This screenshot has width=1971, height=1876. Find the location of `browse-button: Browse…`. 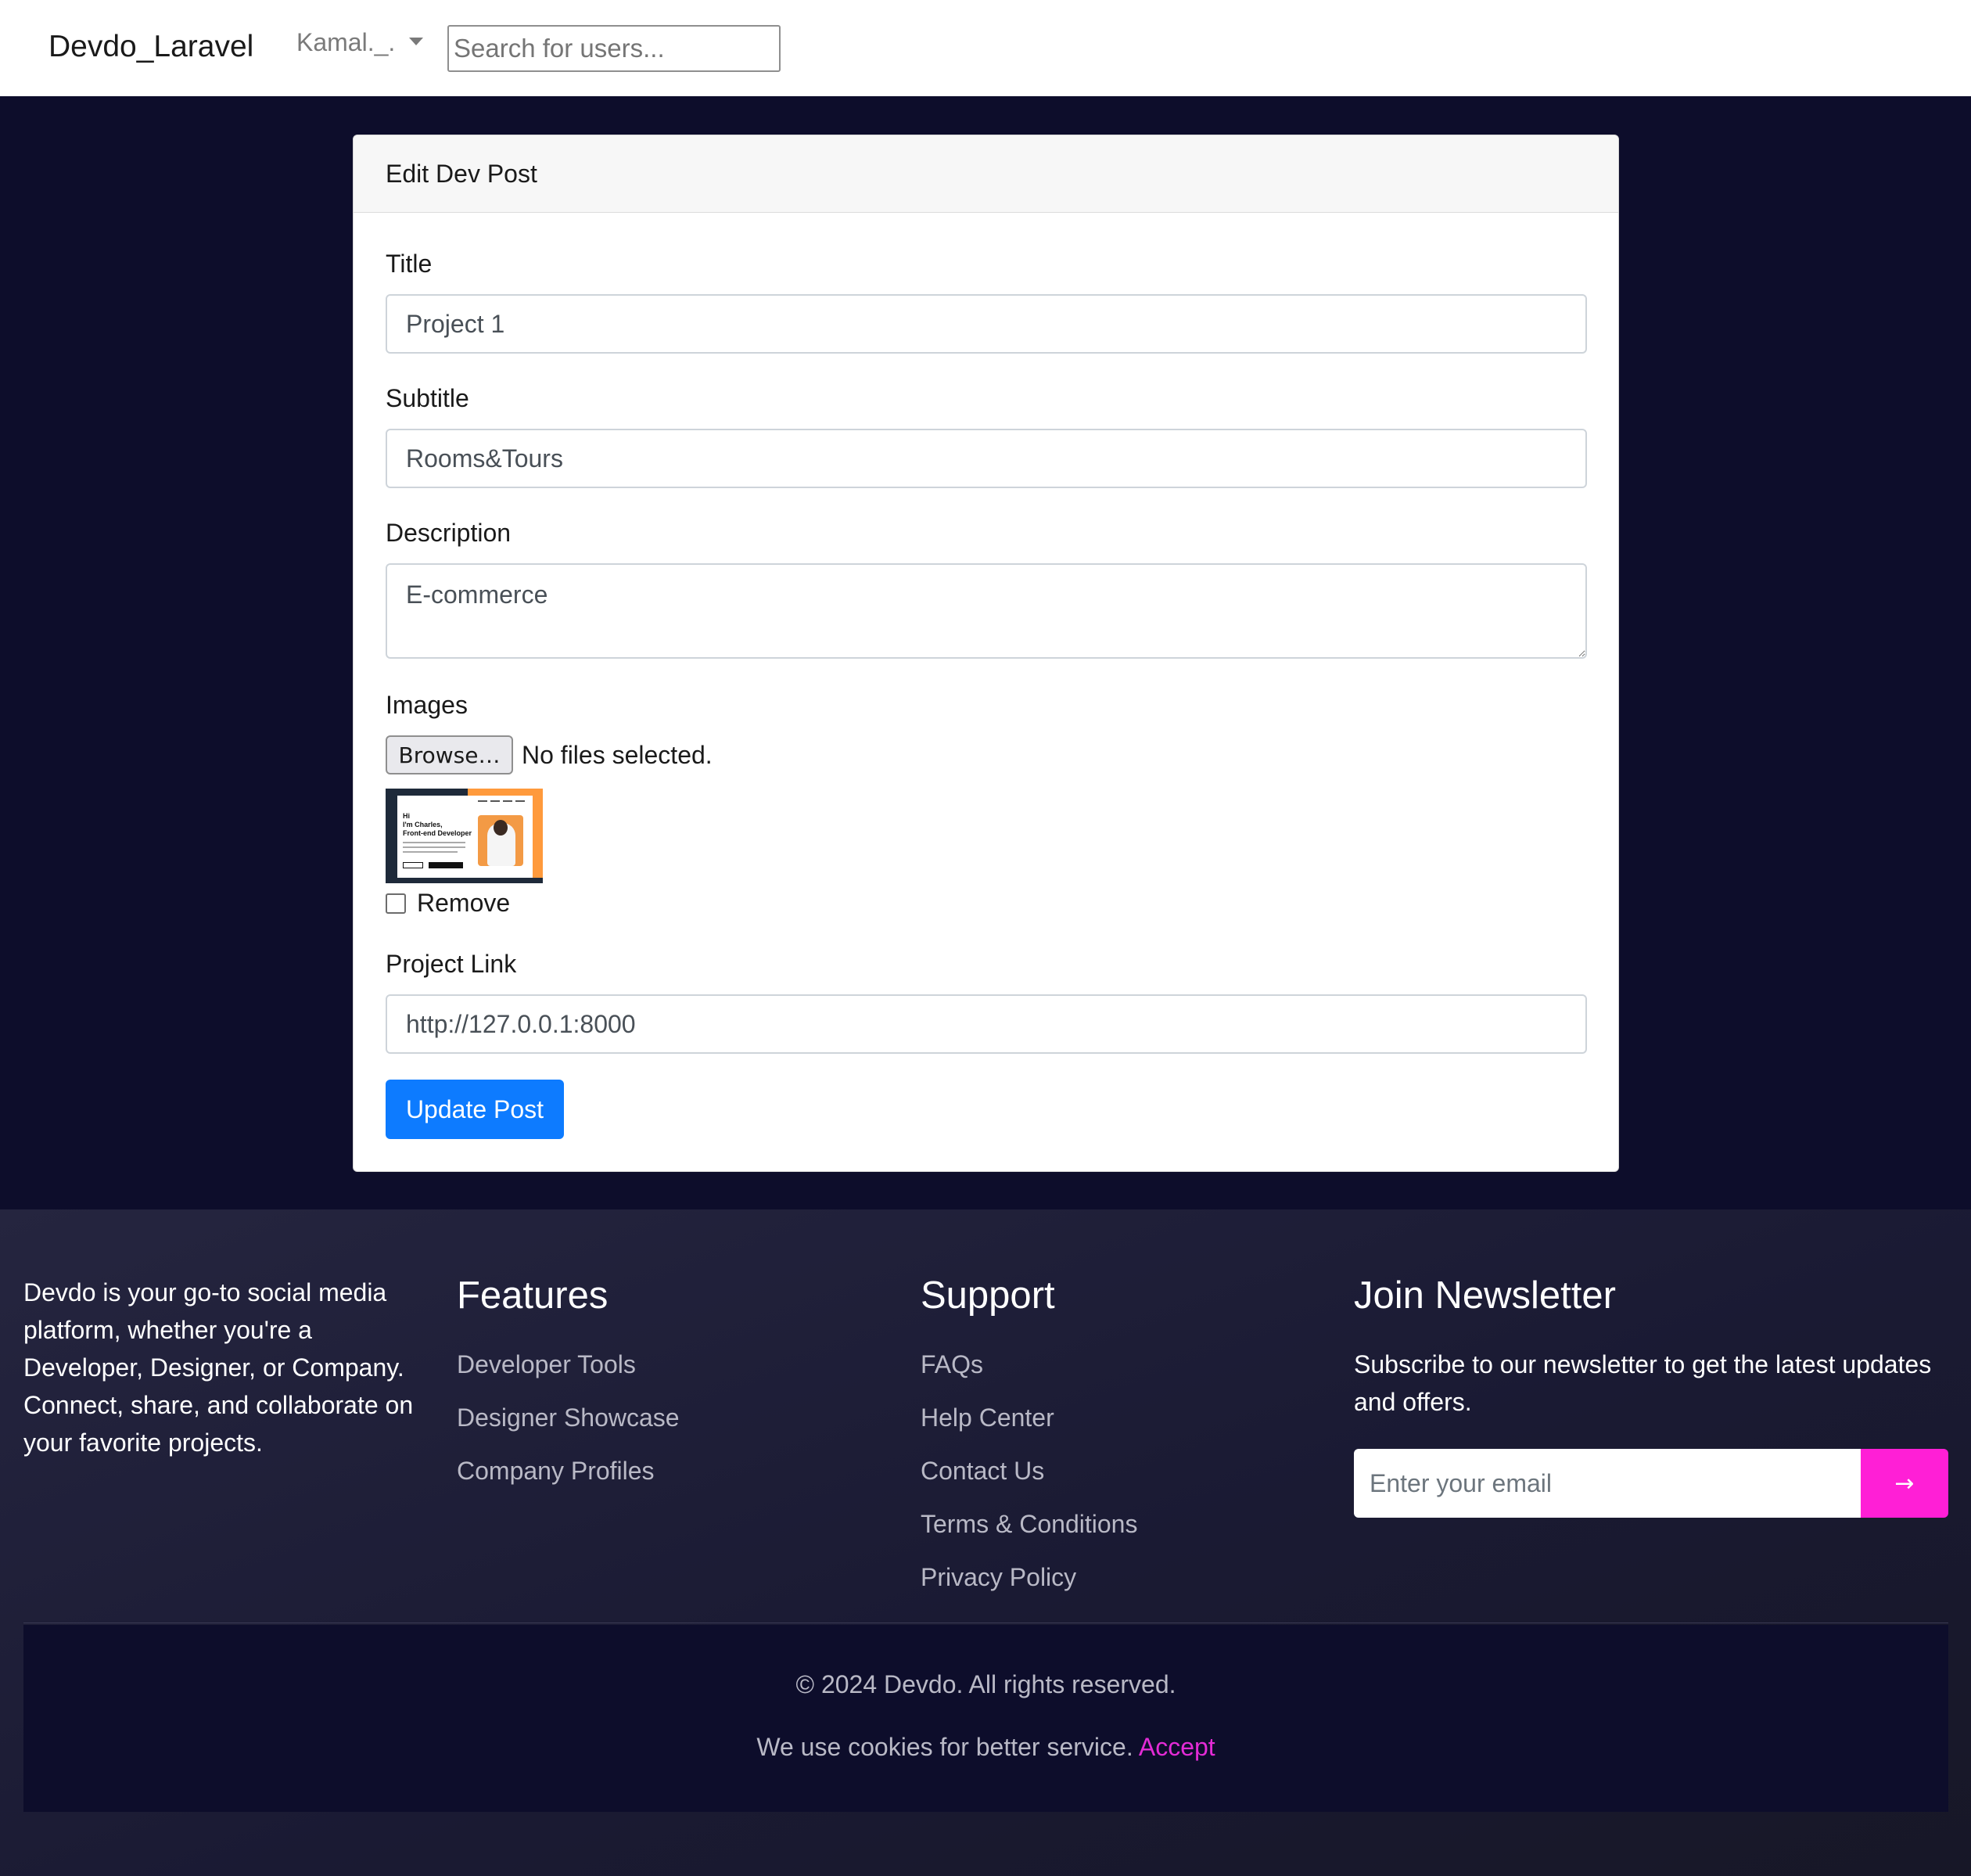

browse-button: Browse… is located at coordinates (449, 754).